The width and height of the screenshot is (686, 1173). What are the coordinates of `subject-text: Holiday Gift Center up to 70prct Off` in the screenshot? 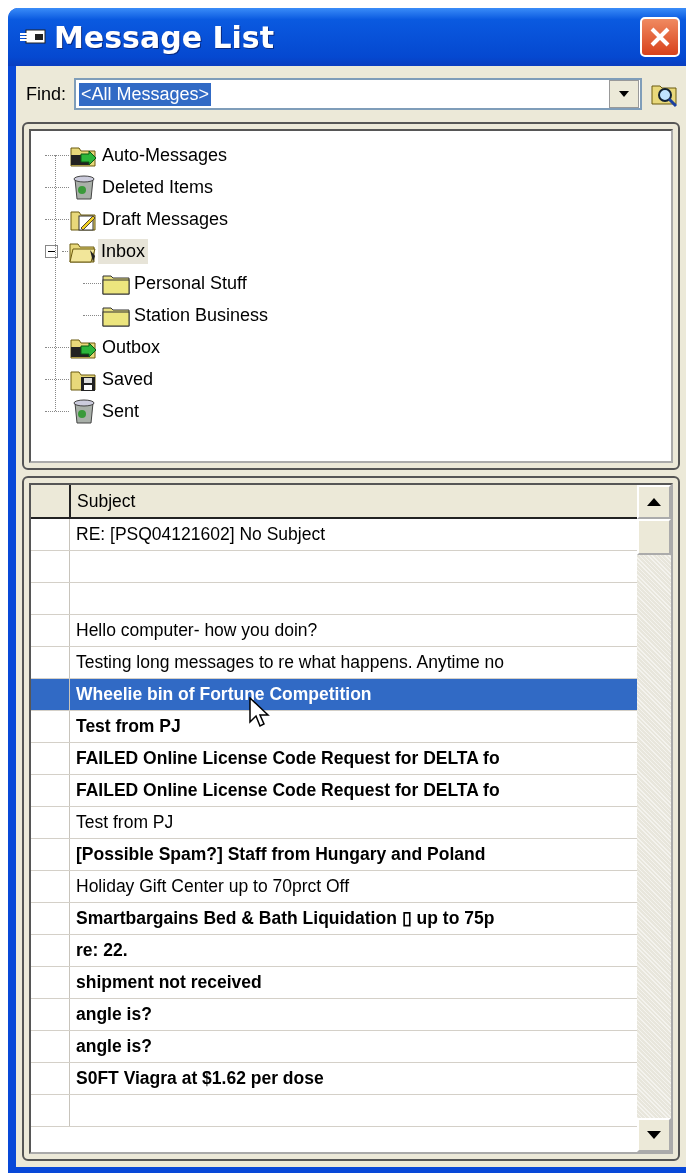 It's located at (212, 886).